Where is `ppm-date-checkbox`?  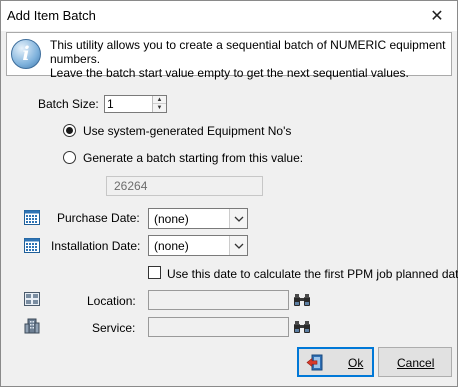
ppm-date-checkbox is located at coordinates (154, 272).